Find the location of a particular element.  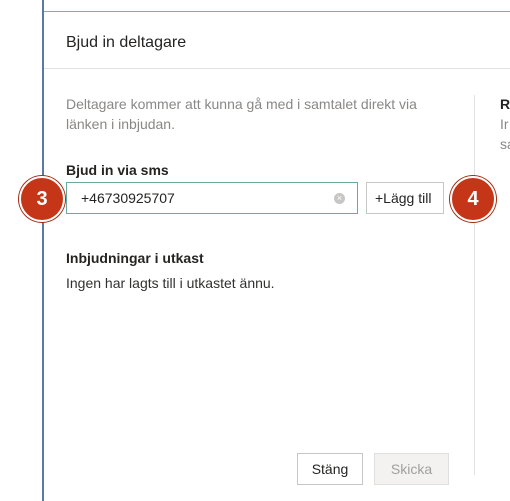

drafts-title: Inbjudningar i utkast is located at coordinates (135, 258).